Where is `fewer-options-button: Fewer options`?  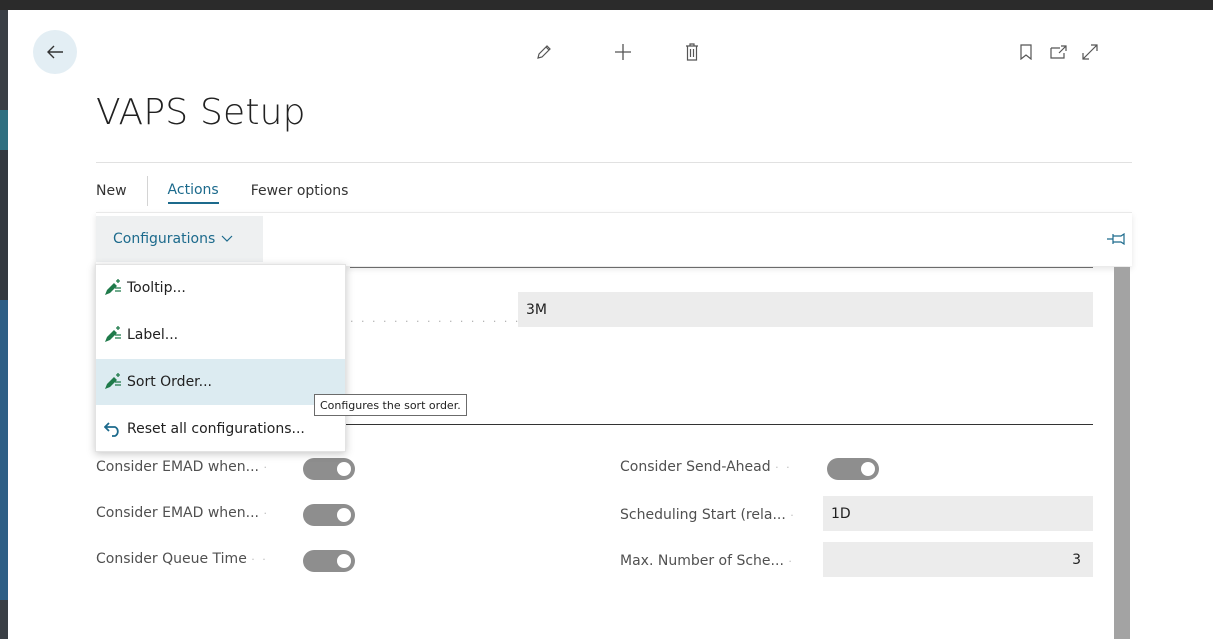
fewer-options-button: Fewer options is located at coordinates (300, 191).